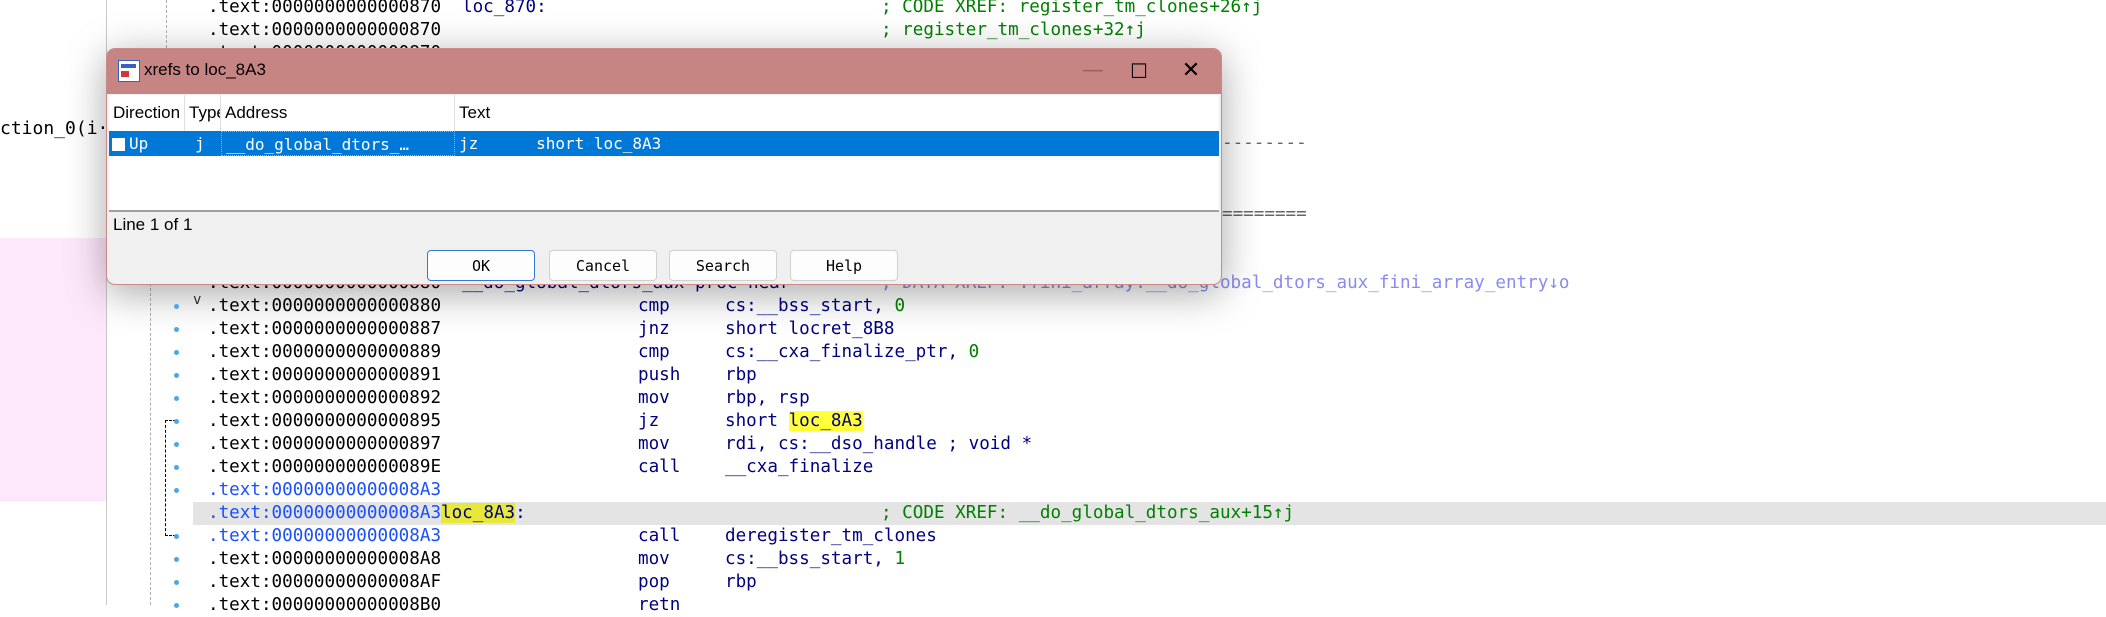 Image resolution: width=2106 pixels, height=617 pixels. I want to click on address: .text:00000000000008B0, so click(325, 605).